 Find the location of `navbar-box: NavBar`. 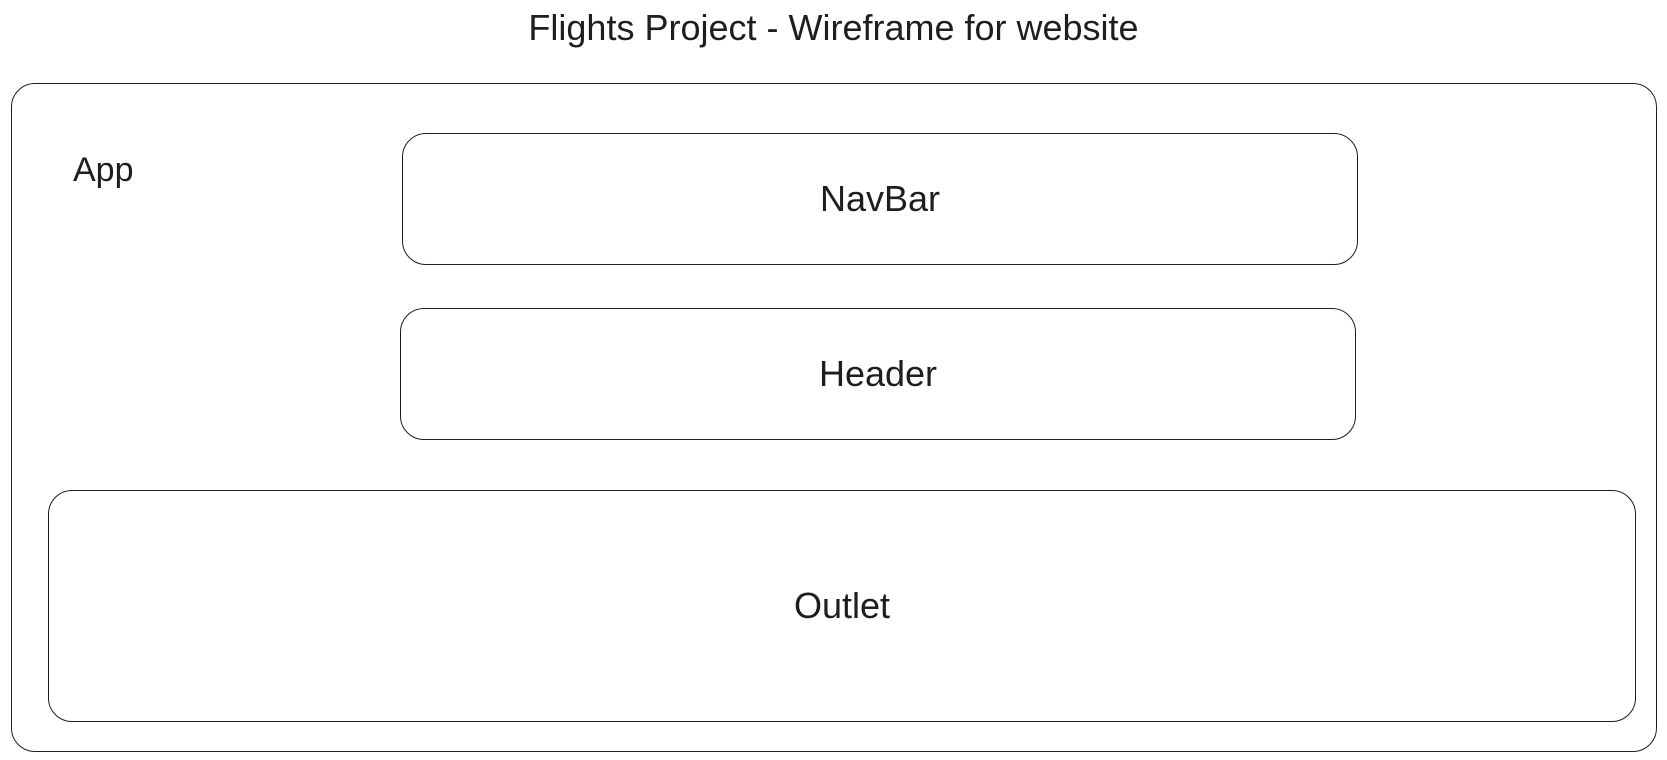

navbar-box: NavBar is located at coordinates (880, 199).